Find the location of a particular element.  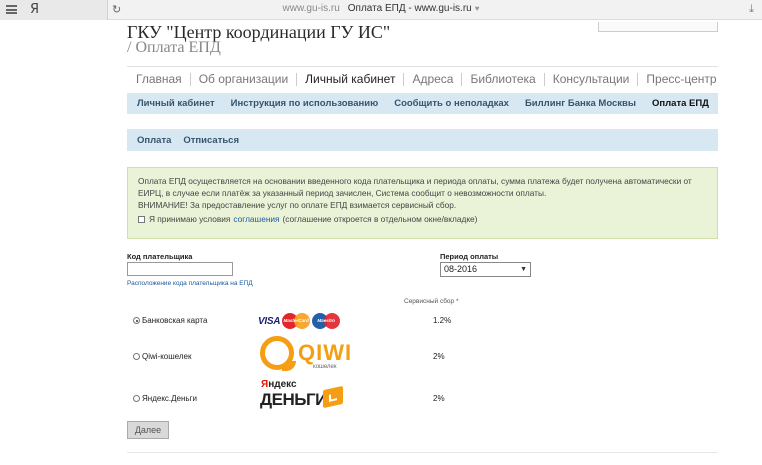

next-button: Далее is located at coordinates (148, 430).